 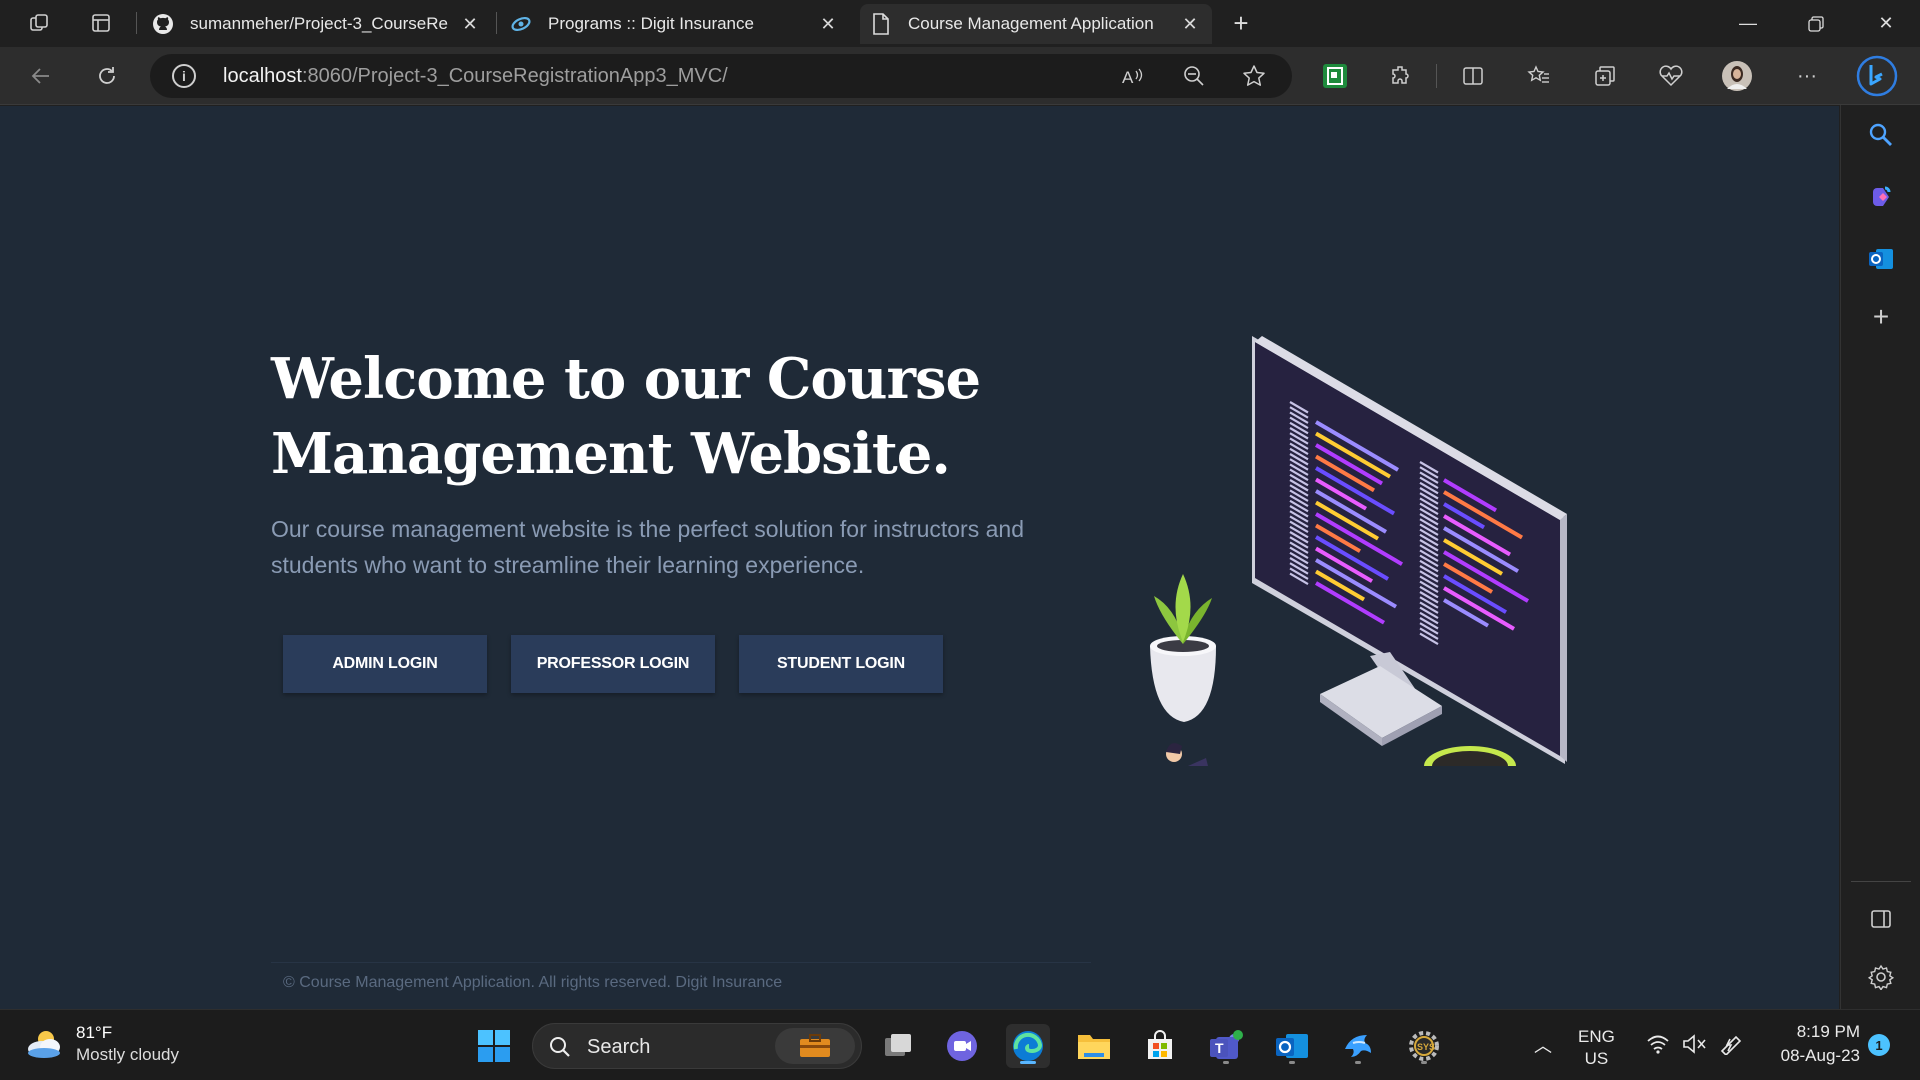 I want to click on sidebar-settings-icon, so click(x=1881, y=977).